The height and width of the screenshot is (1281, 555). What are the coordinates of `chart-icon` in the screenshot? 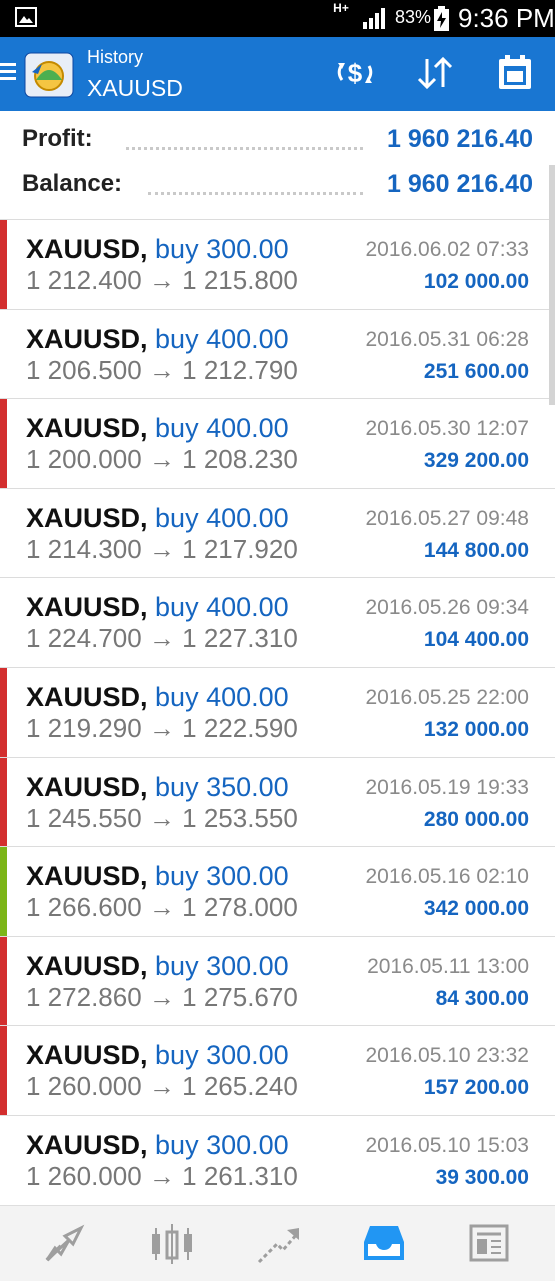 It's located at (172, 1244).